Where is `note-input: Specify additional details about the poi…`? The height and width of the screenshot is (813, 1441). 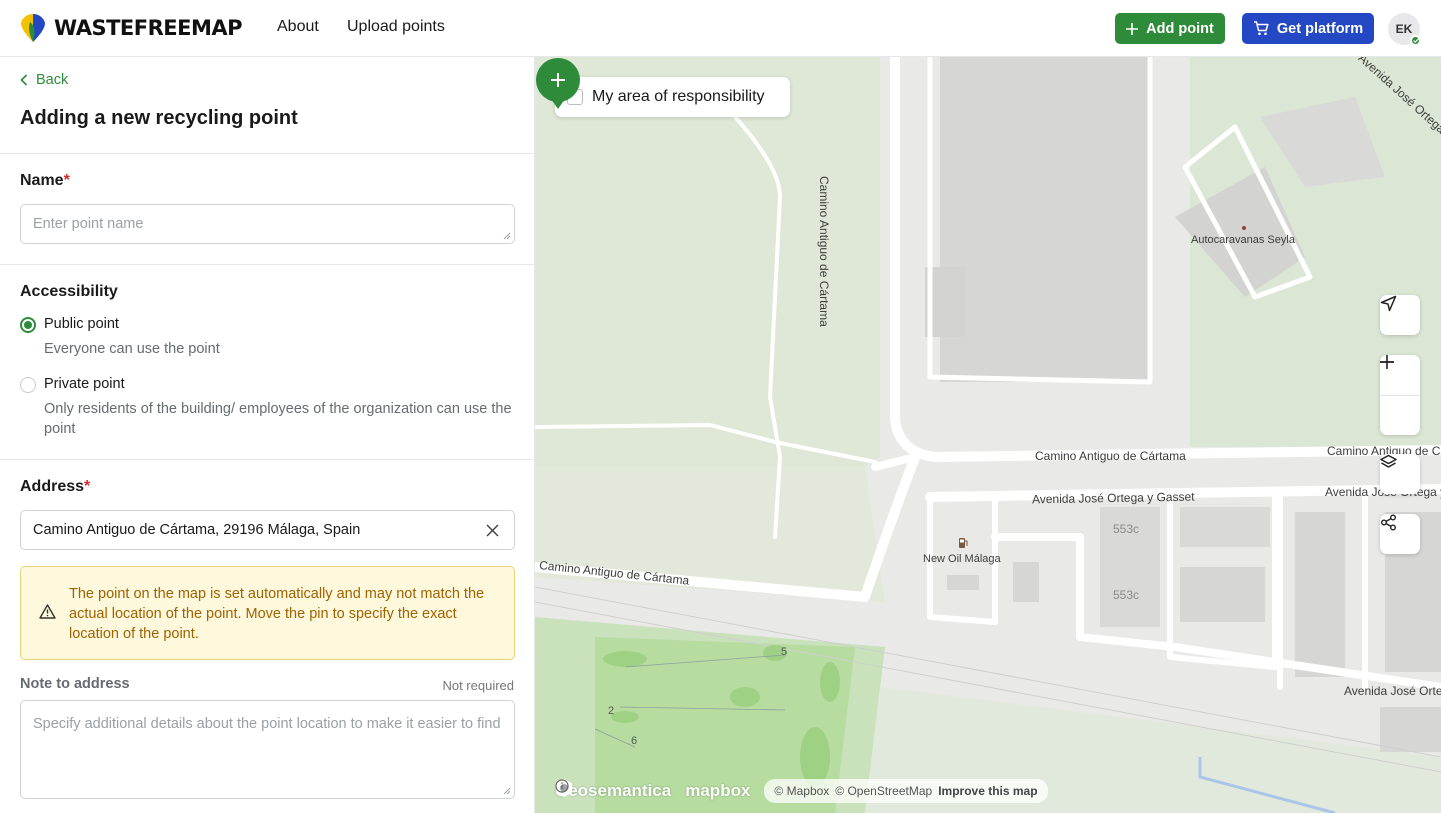 note-input: Specify additional details about the poi… is located at coordinates (267, 749).